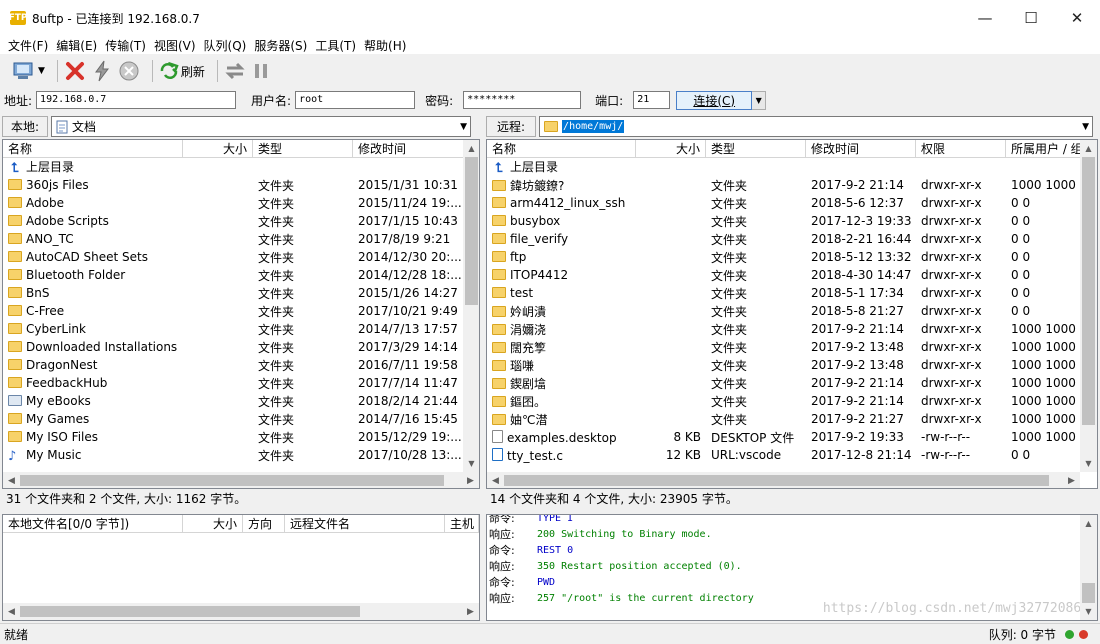 Image resolution: width=1100 pixels, height=644 pixels. What do you see at coordinates (127, 45) in the screenshot?
I see `menu-transfer: 传输(T)` at bounding box center [127, 45].